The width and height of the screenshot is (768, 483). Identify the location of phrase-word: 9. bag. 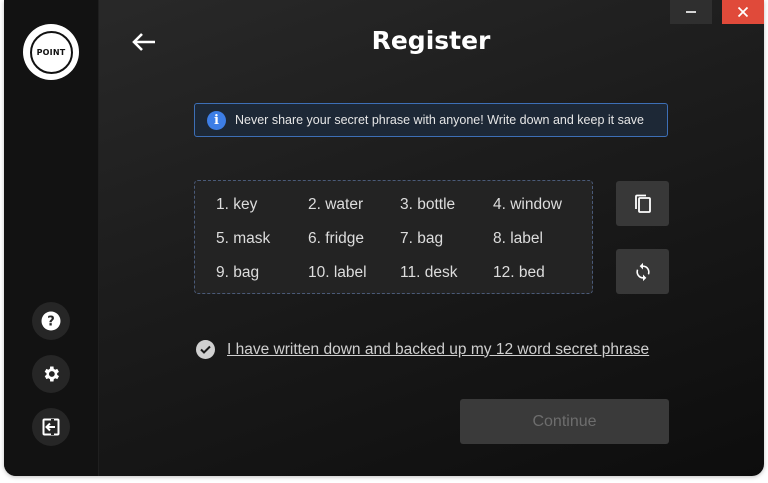
(238, 272).